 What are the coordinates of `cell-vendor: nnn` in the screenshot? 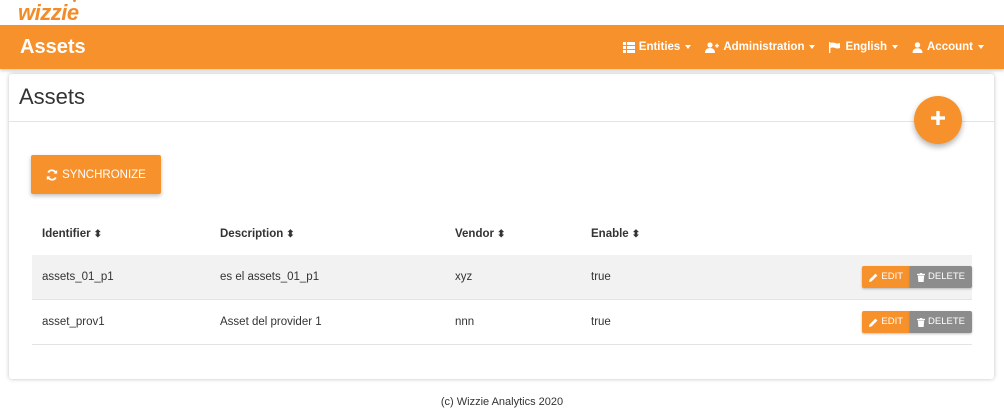 It's located at (465, 322).